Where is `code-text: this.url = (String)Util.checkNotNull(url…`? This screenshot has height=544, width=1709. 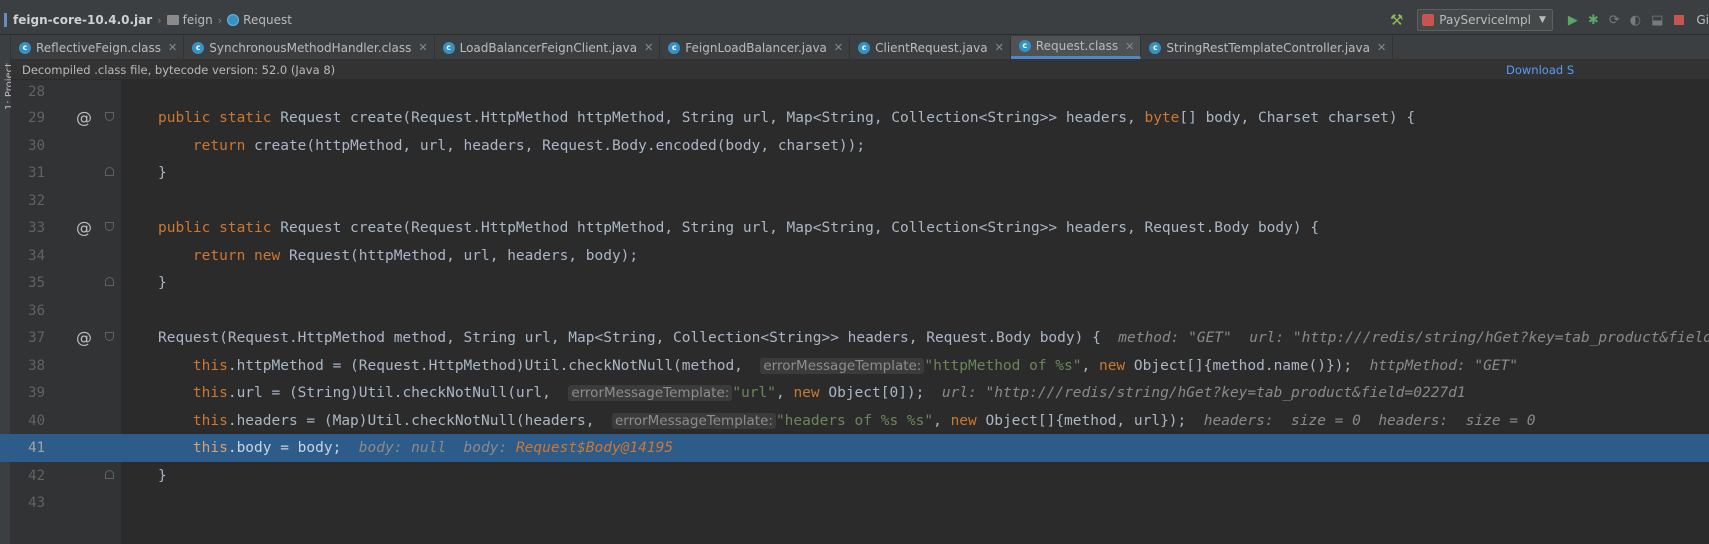 code-text: this.url = (String)Util.checkNotNull(url… is located at coordinates (812, 393).